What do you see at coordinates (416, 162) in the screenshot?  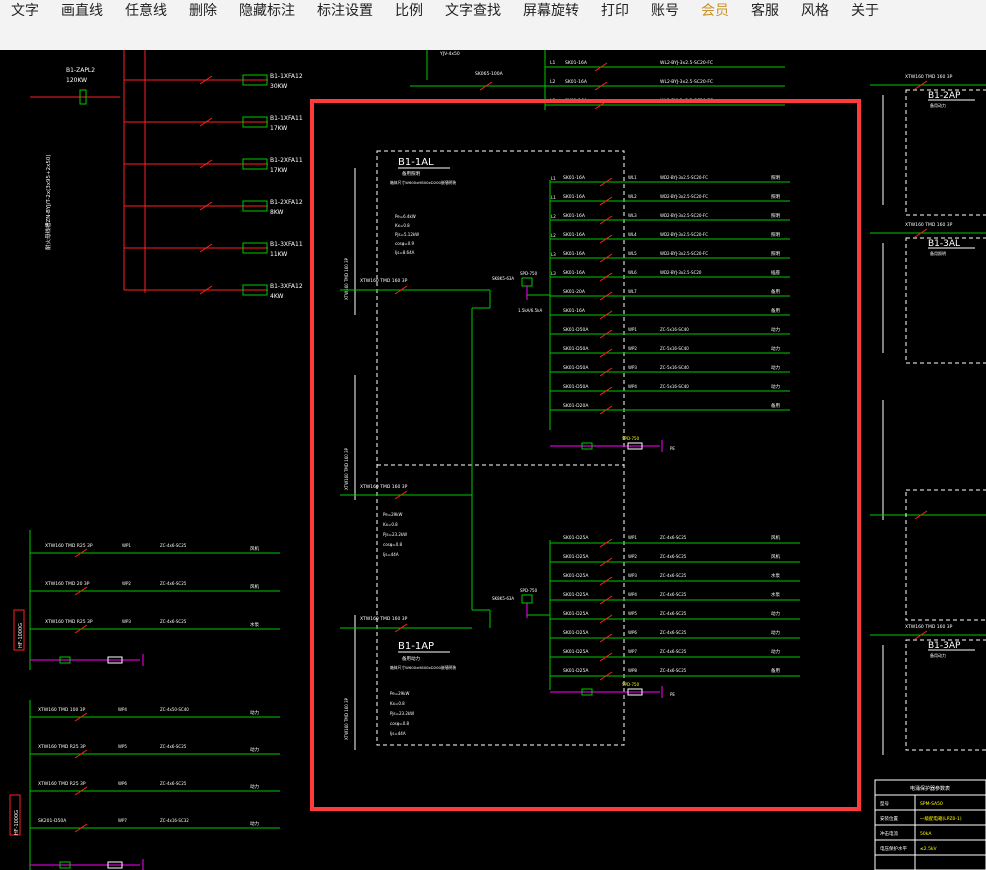 I see `panel-title: B1-1AL` at bounding box center [416, 162].